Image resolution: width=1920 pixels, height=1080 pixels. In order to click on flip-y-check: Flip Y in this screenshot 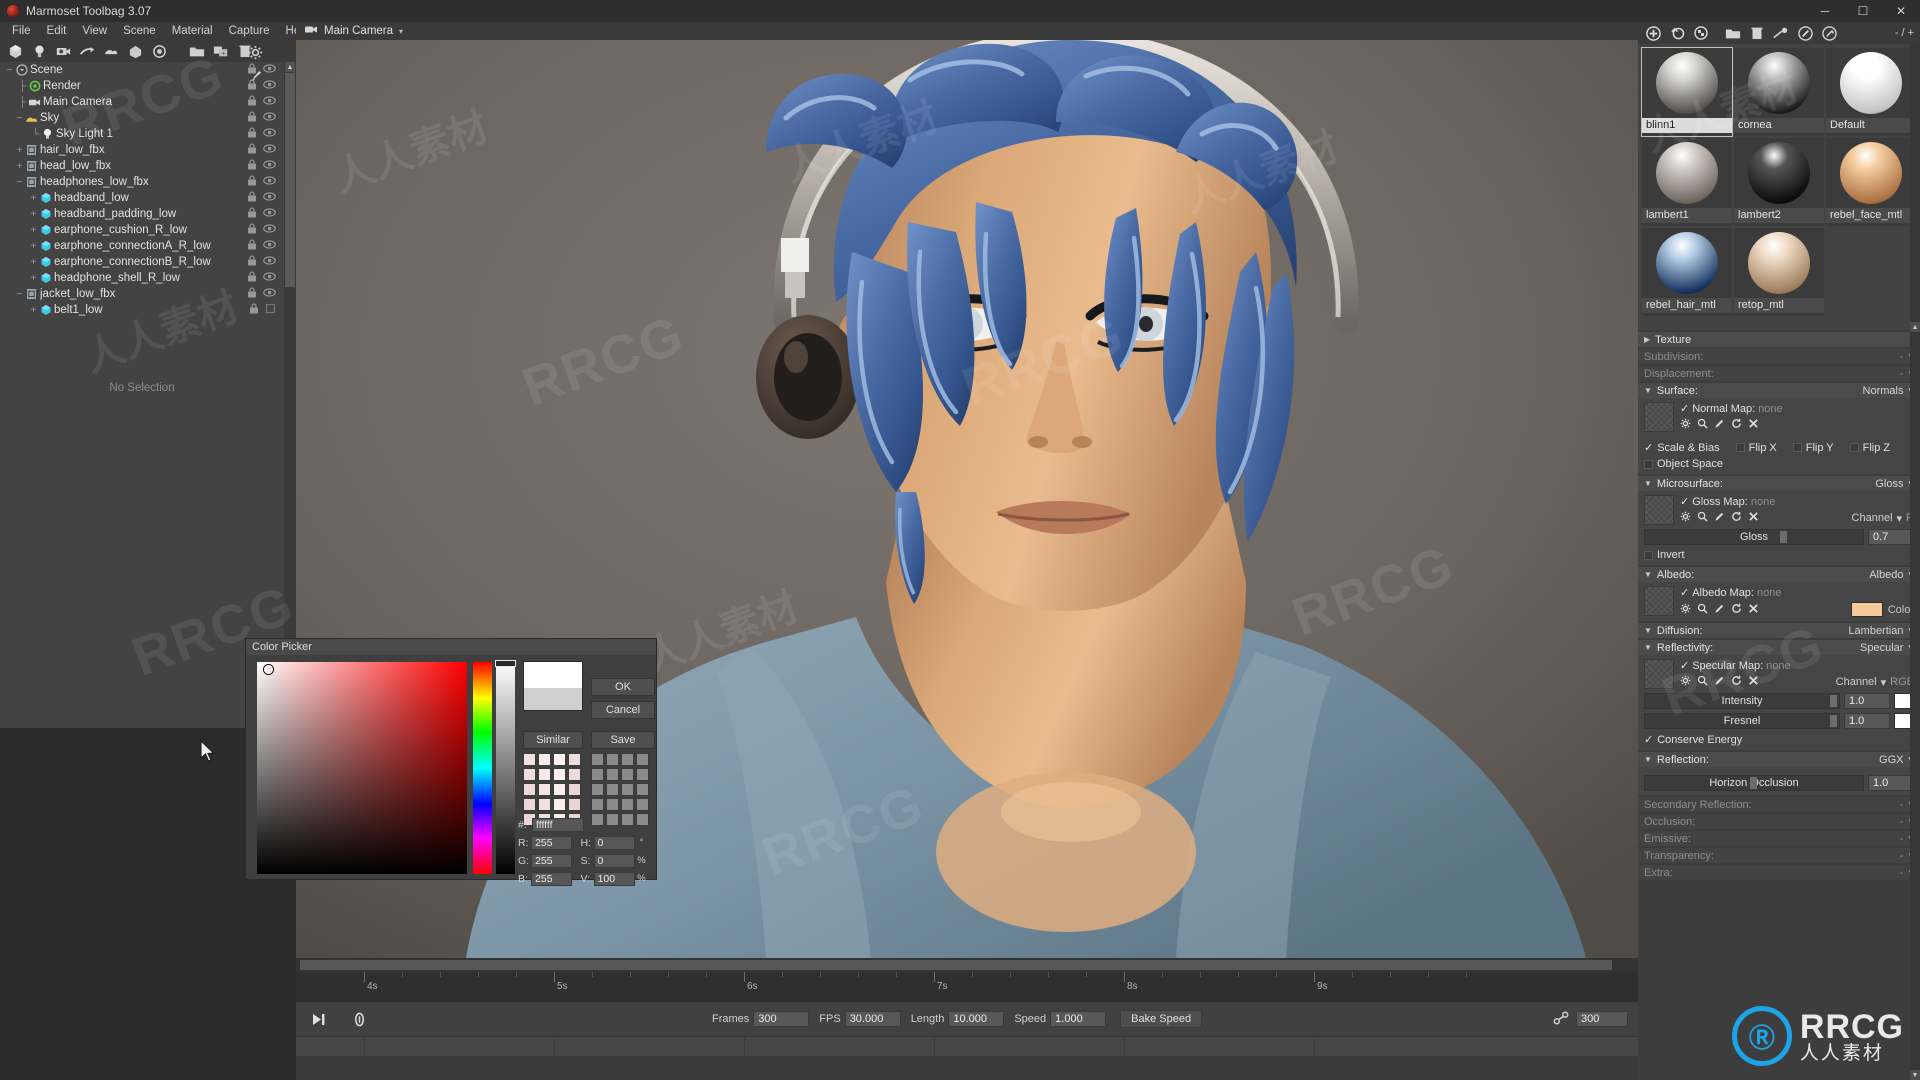, I will do `click(1813, 447)`.